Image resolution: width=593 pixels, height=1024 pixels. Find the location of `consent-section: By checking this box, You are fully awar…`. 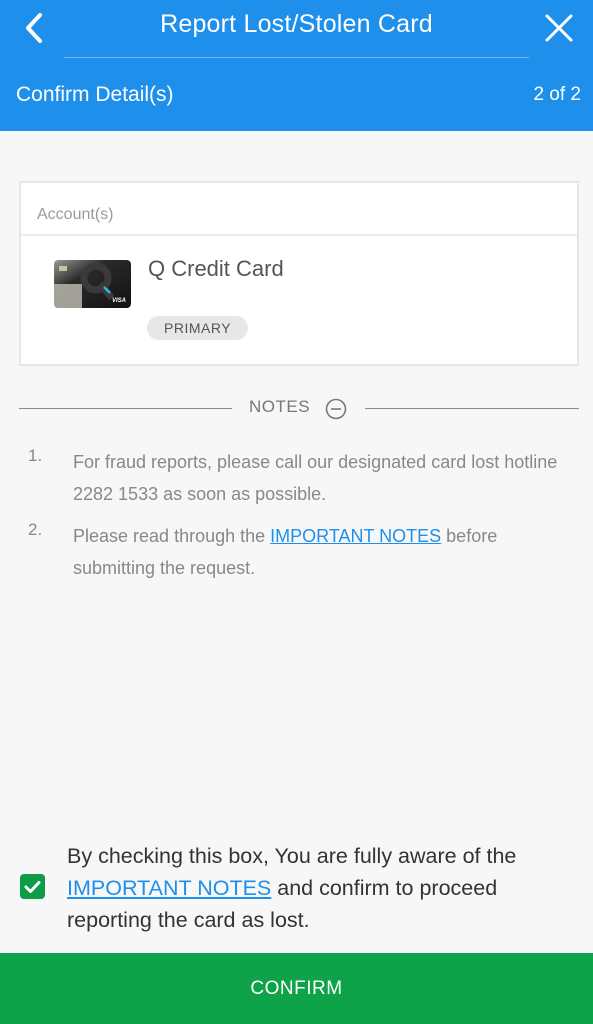

consent-section: By checking this box, You are fully awar… is located at coordinates (296, 888).